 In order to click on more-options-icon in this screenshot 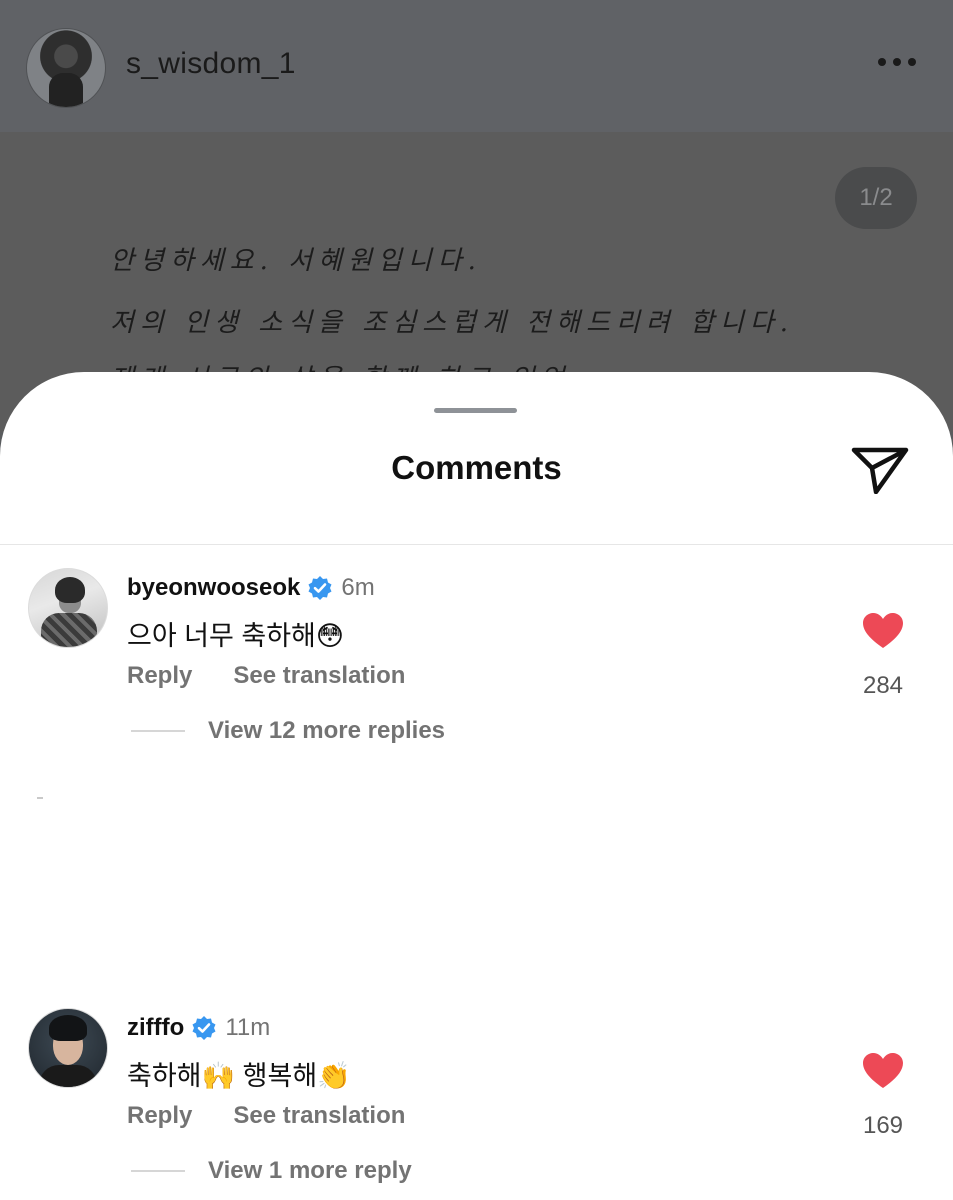, I will do `click(897, 62)`.